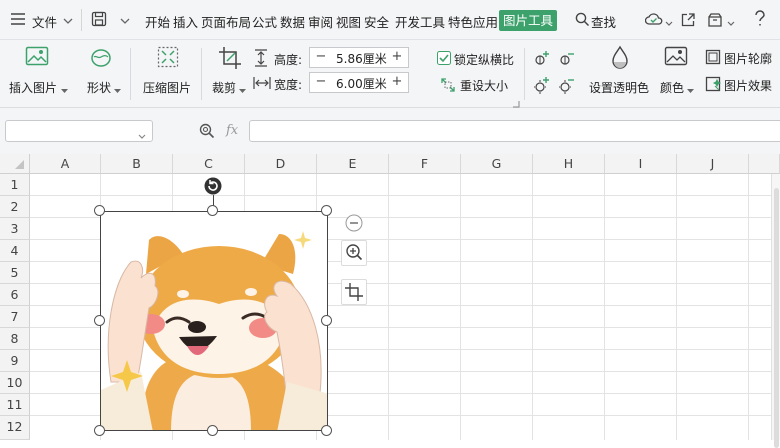  What do you see at coordinates (99, 20) in the screenshot?
I see `save-icon` at bounding box center [99, 20].